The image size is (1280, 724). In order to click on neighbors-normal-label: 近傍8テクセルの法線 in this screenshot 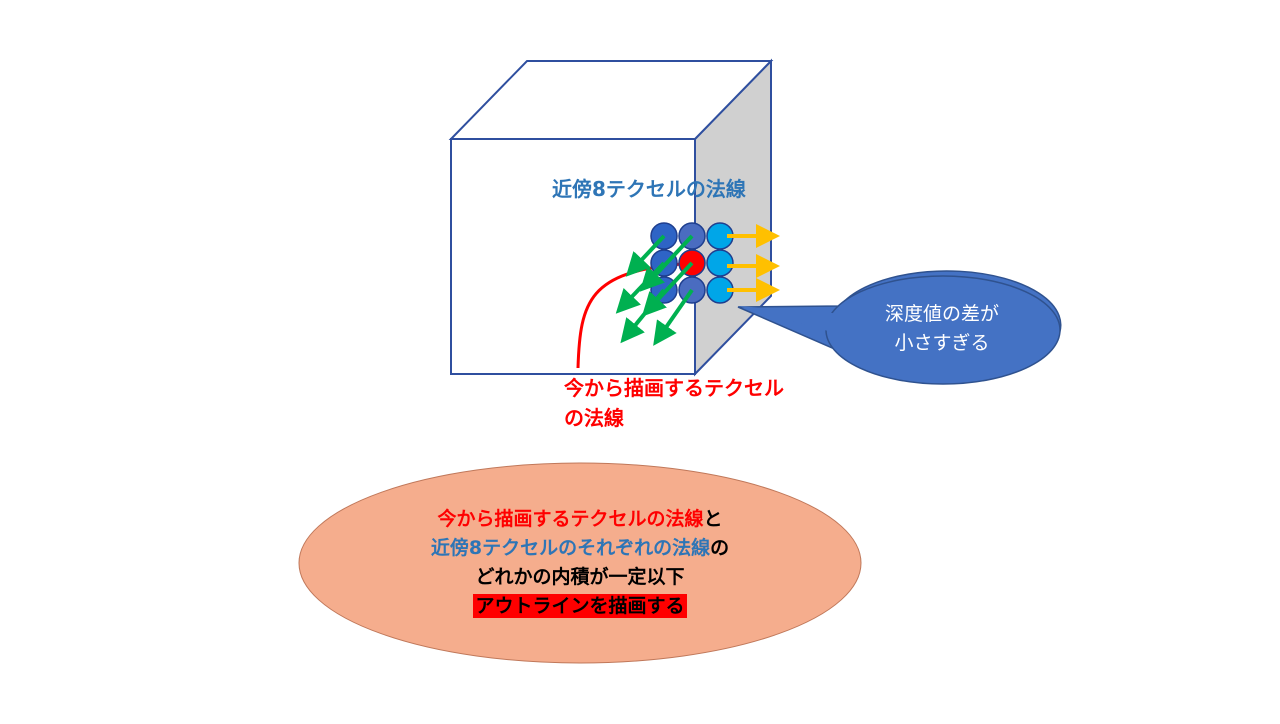, I will do `click(649, 189)`.